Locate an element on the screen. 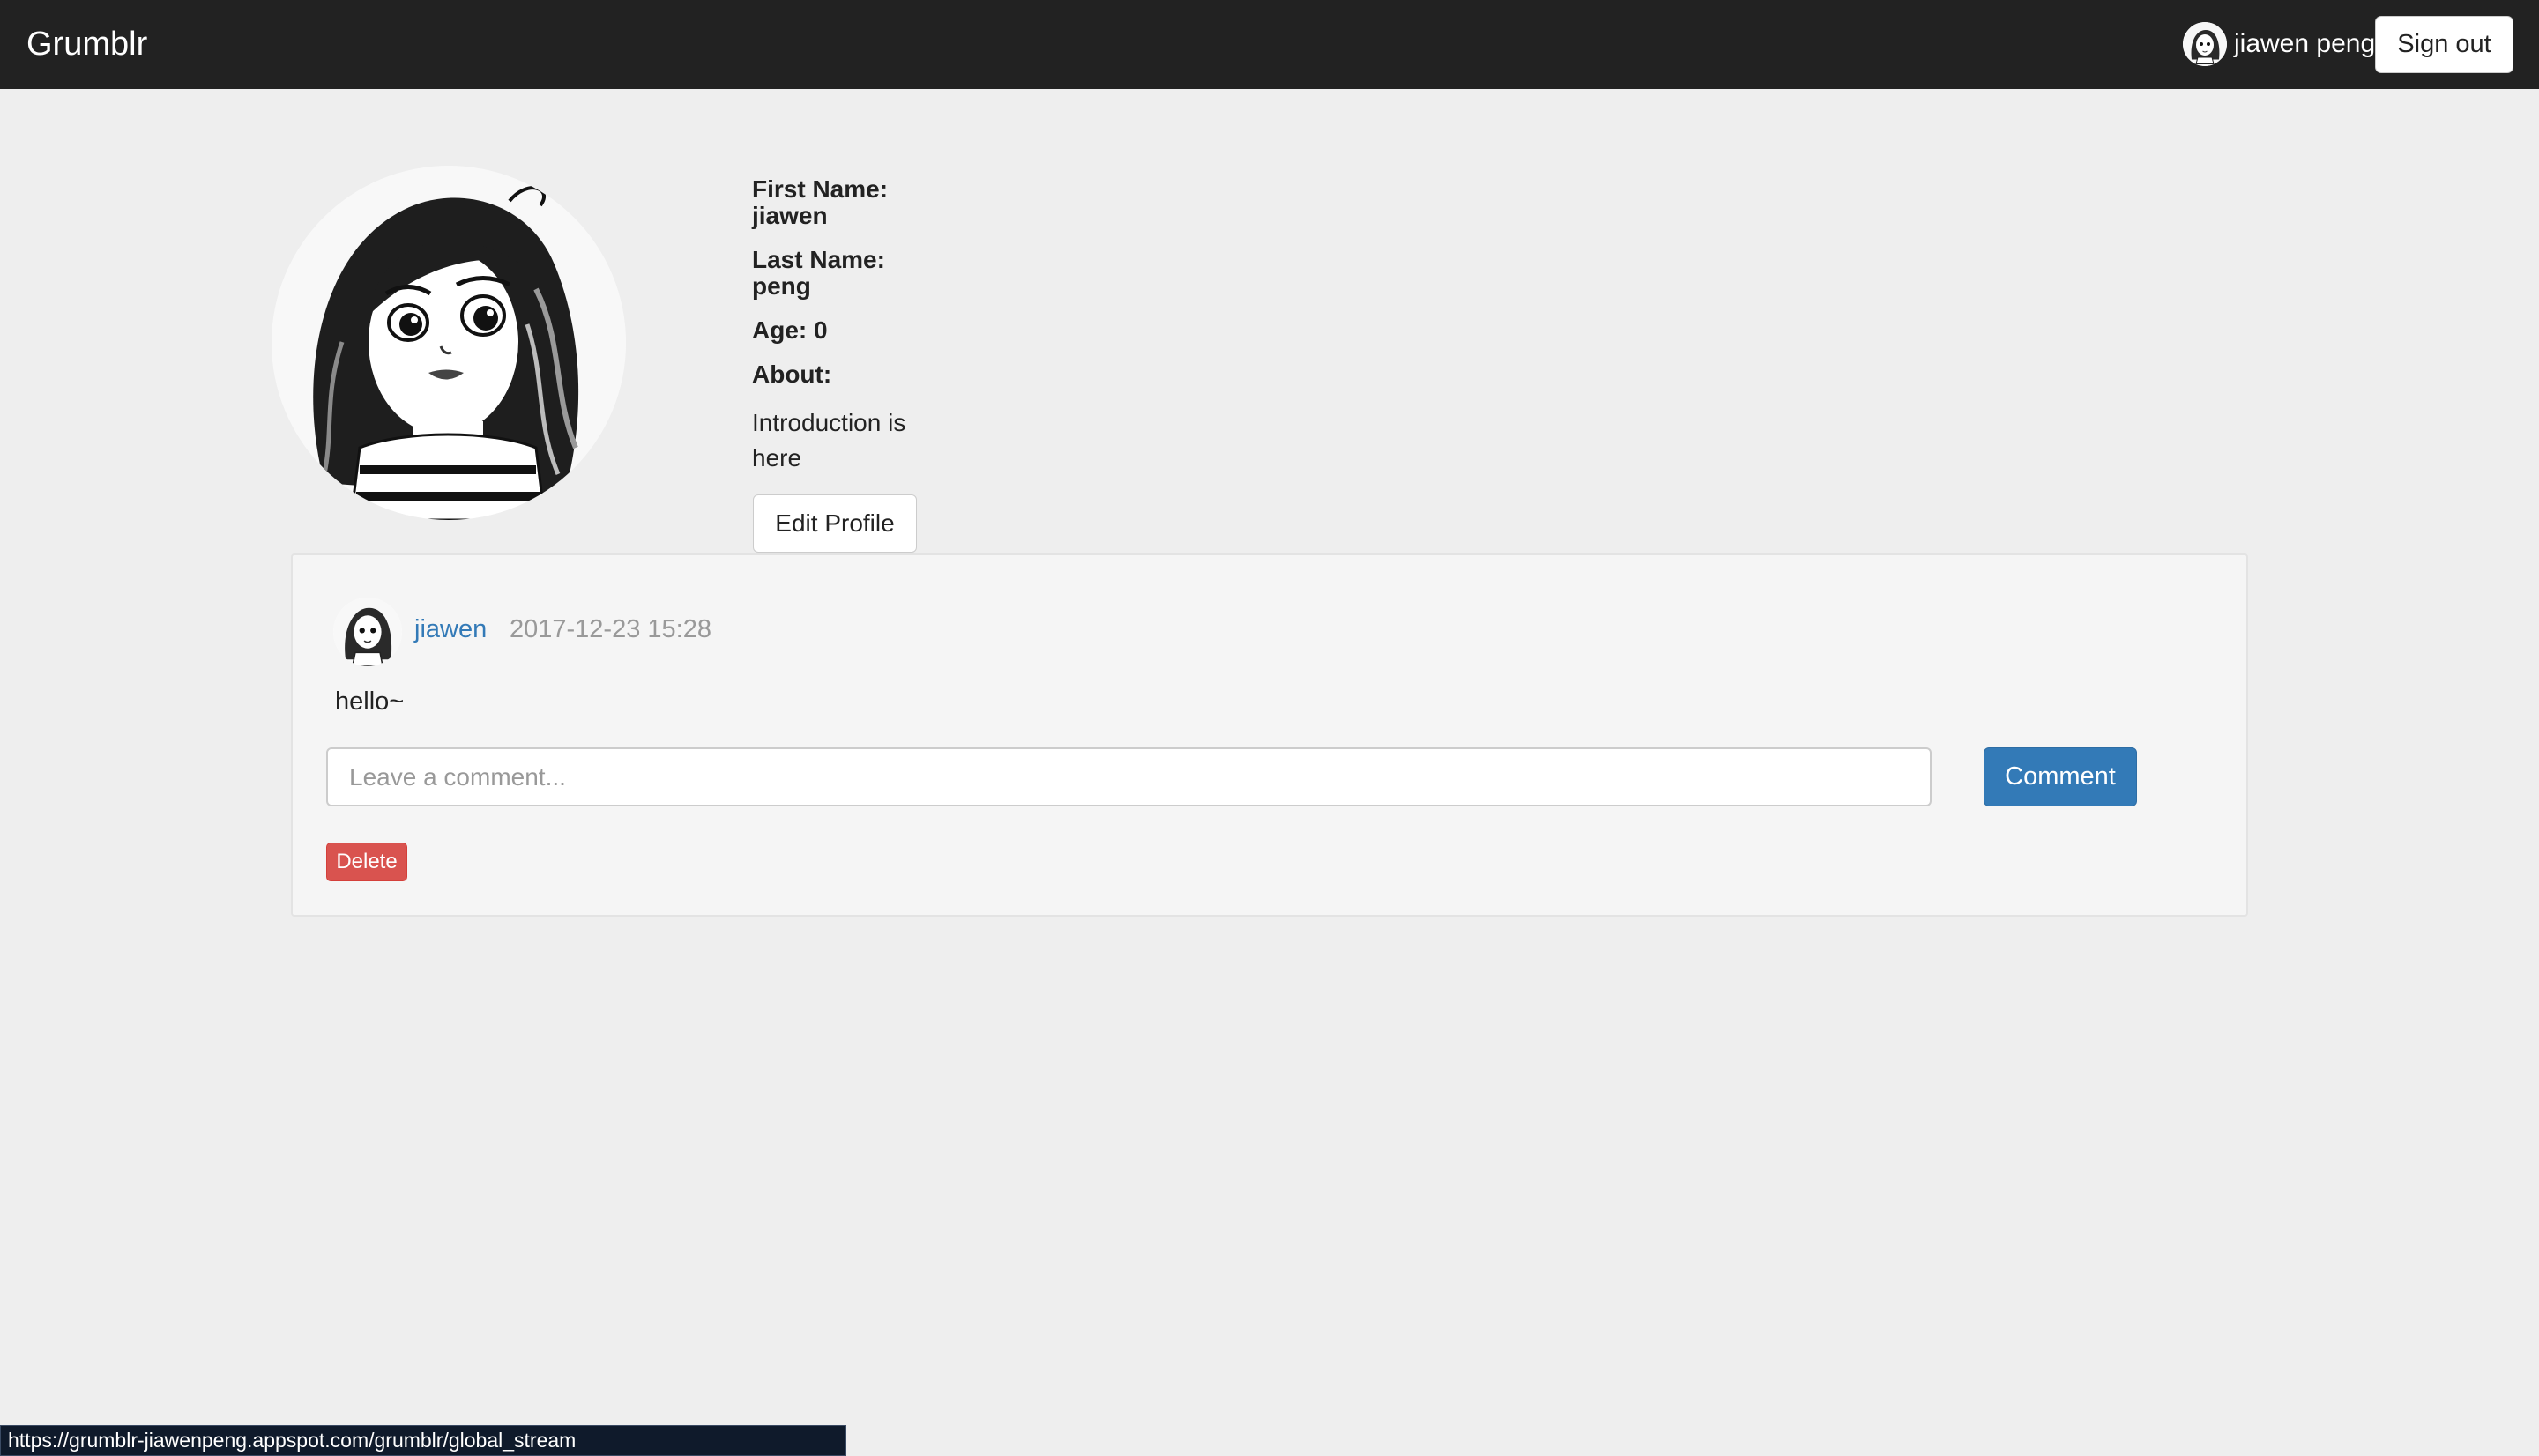  comment-button: Comment is located at coordinates (2060, 776).